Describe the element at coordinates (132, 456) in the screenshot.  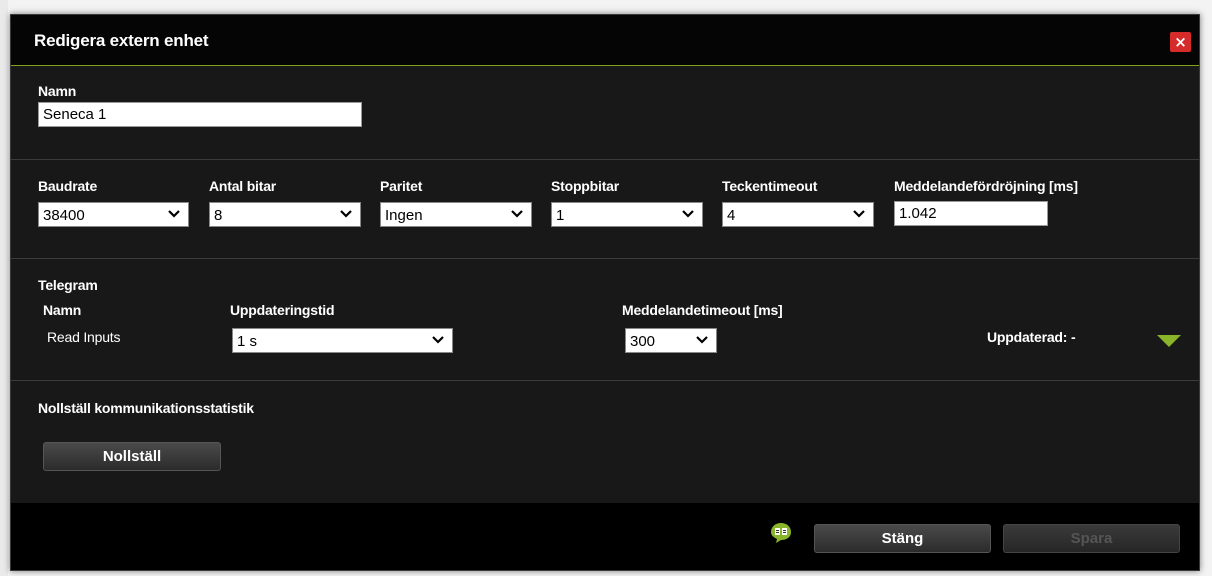
I see `reset-button: Nollställ` at that location.